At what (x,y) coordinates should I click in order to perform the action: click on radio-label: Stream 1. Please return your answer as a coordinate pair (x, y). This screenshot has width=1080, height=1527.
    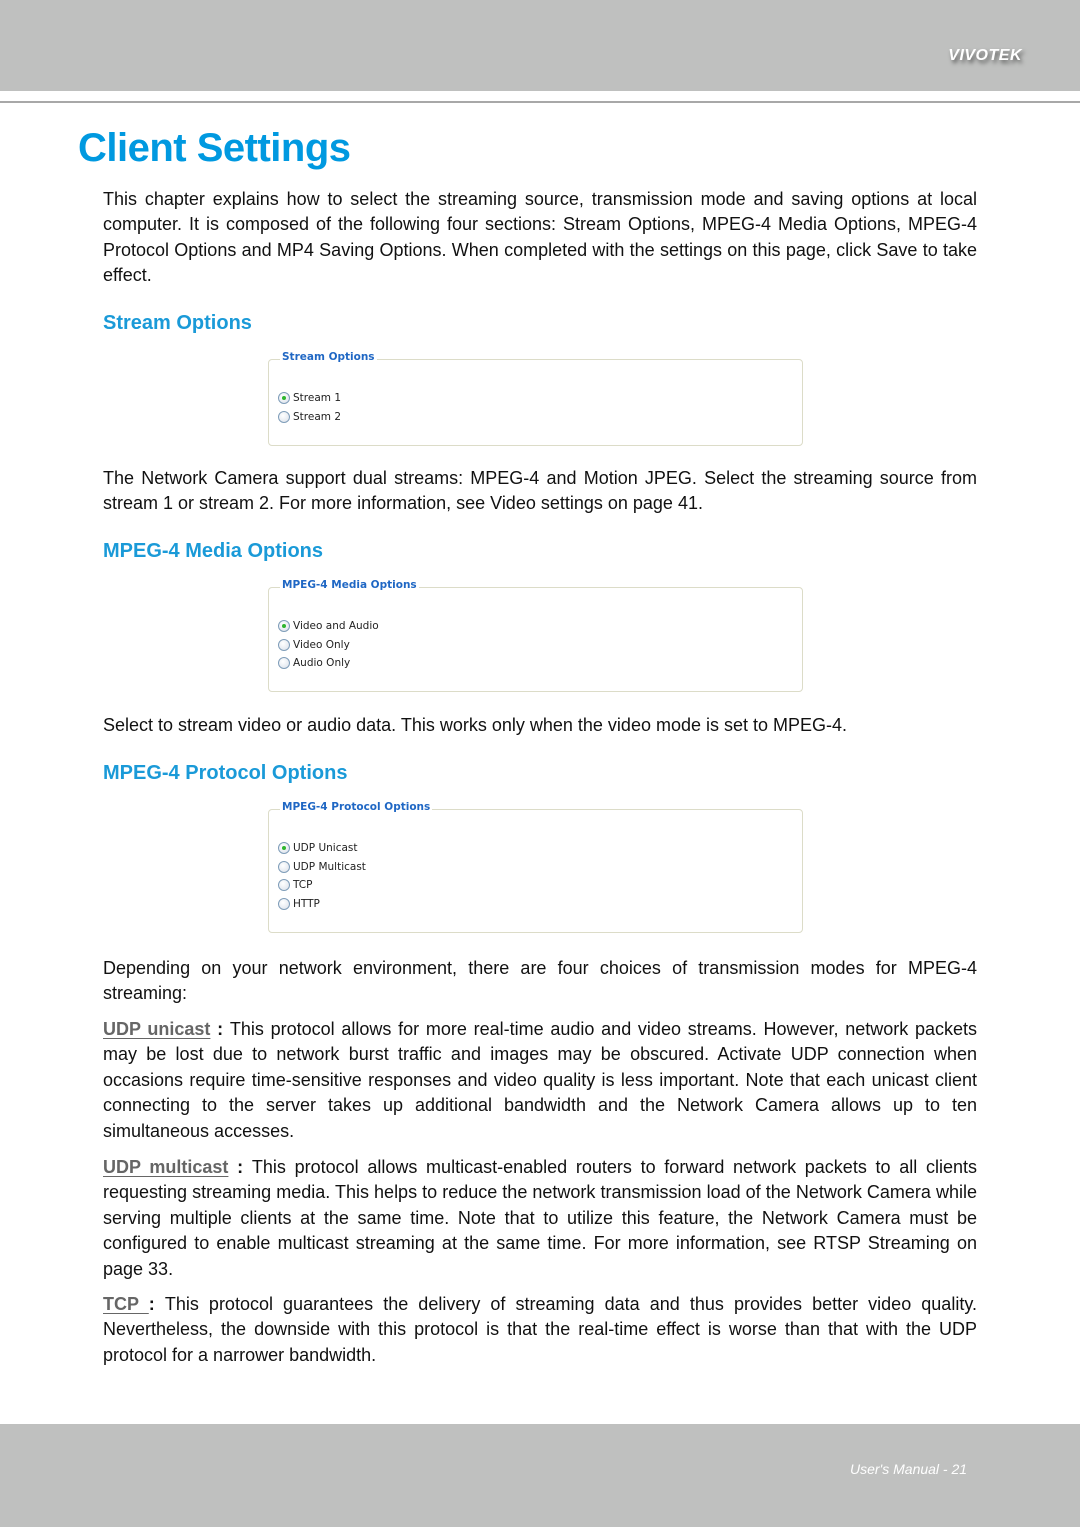
    Looking at the image, I should click on (317, 398).